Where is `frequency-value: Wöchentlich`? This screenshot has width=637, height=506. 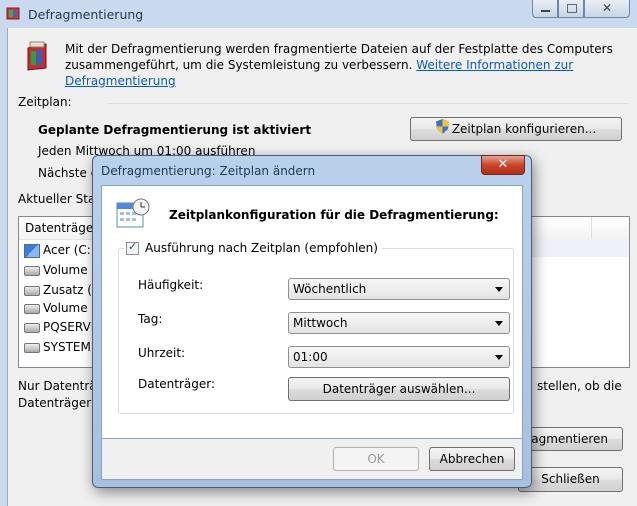
frequency-value: Wöchentlich is located at coordinates (330, 289).